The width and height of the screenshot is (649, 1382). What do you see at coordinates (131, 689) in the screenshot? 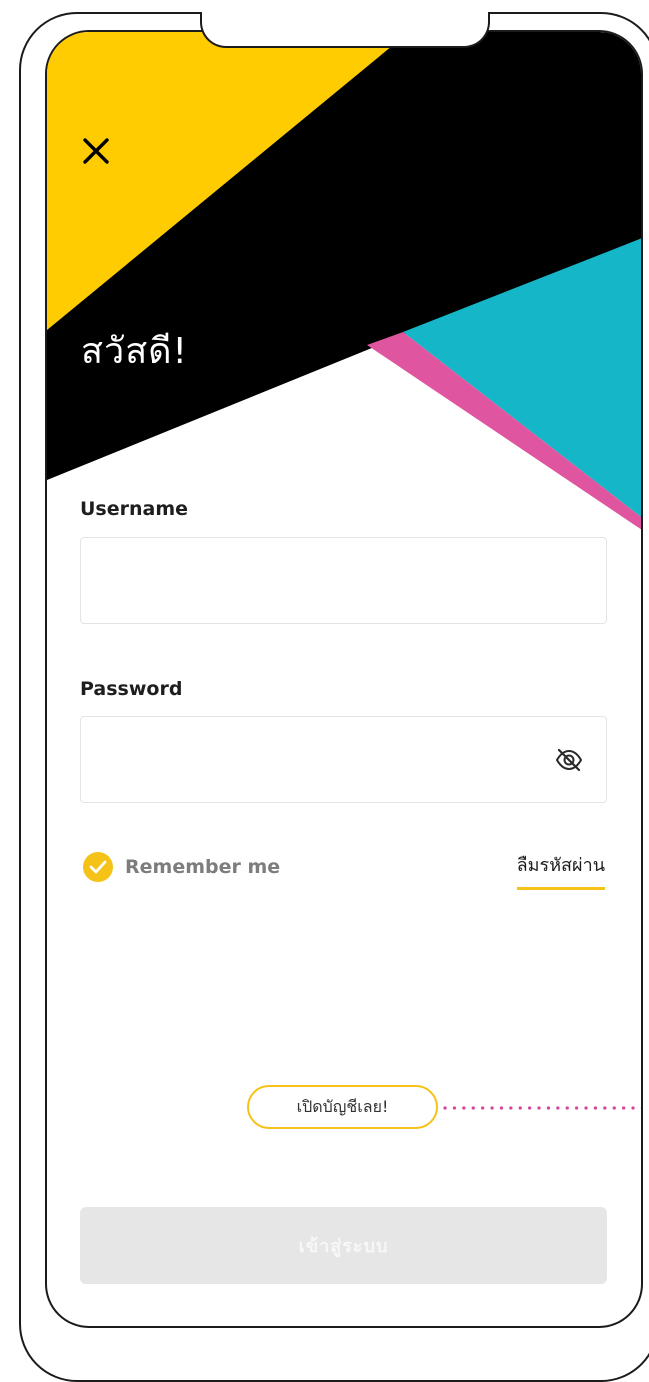
I see `password-label: Password` at bounding box center [131, 689].